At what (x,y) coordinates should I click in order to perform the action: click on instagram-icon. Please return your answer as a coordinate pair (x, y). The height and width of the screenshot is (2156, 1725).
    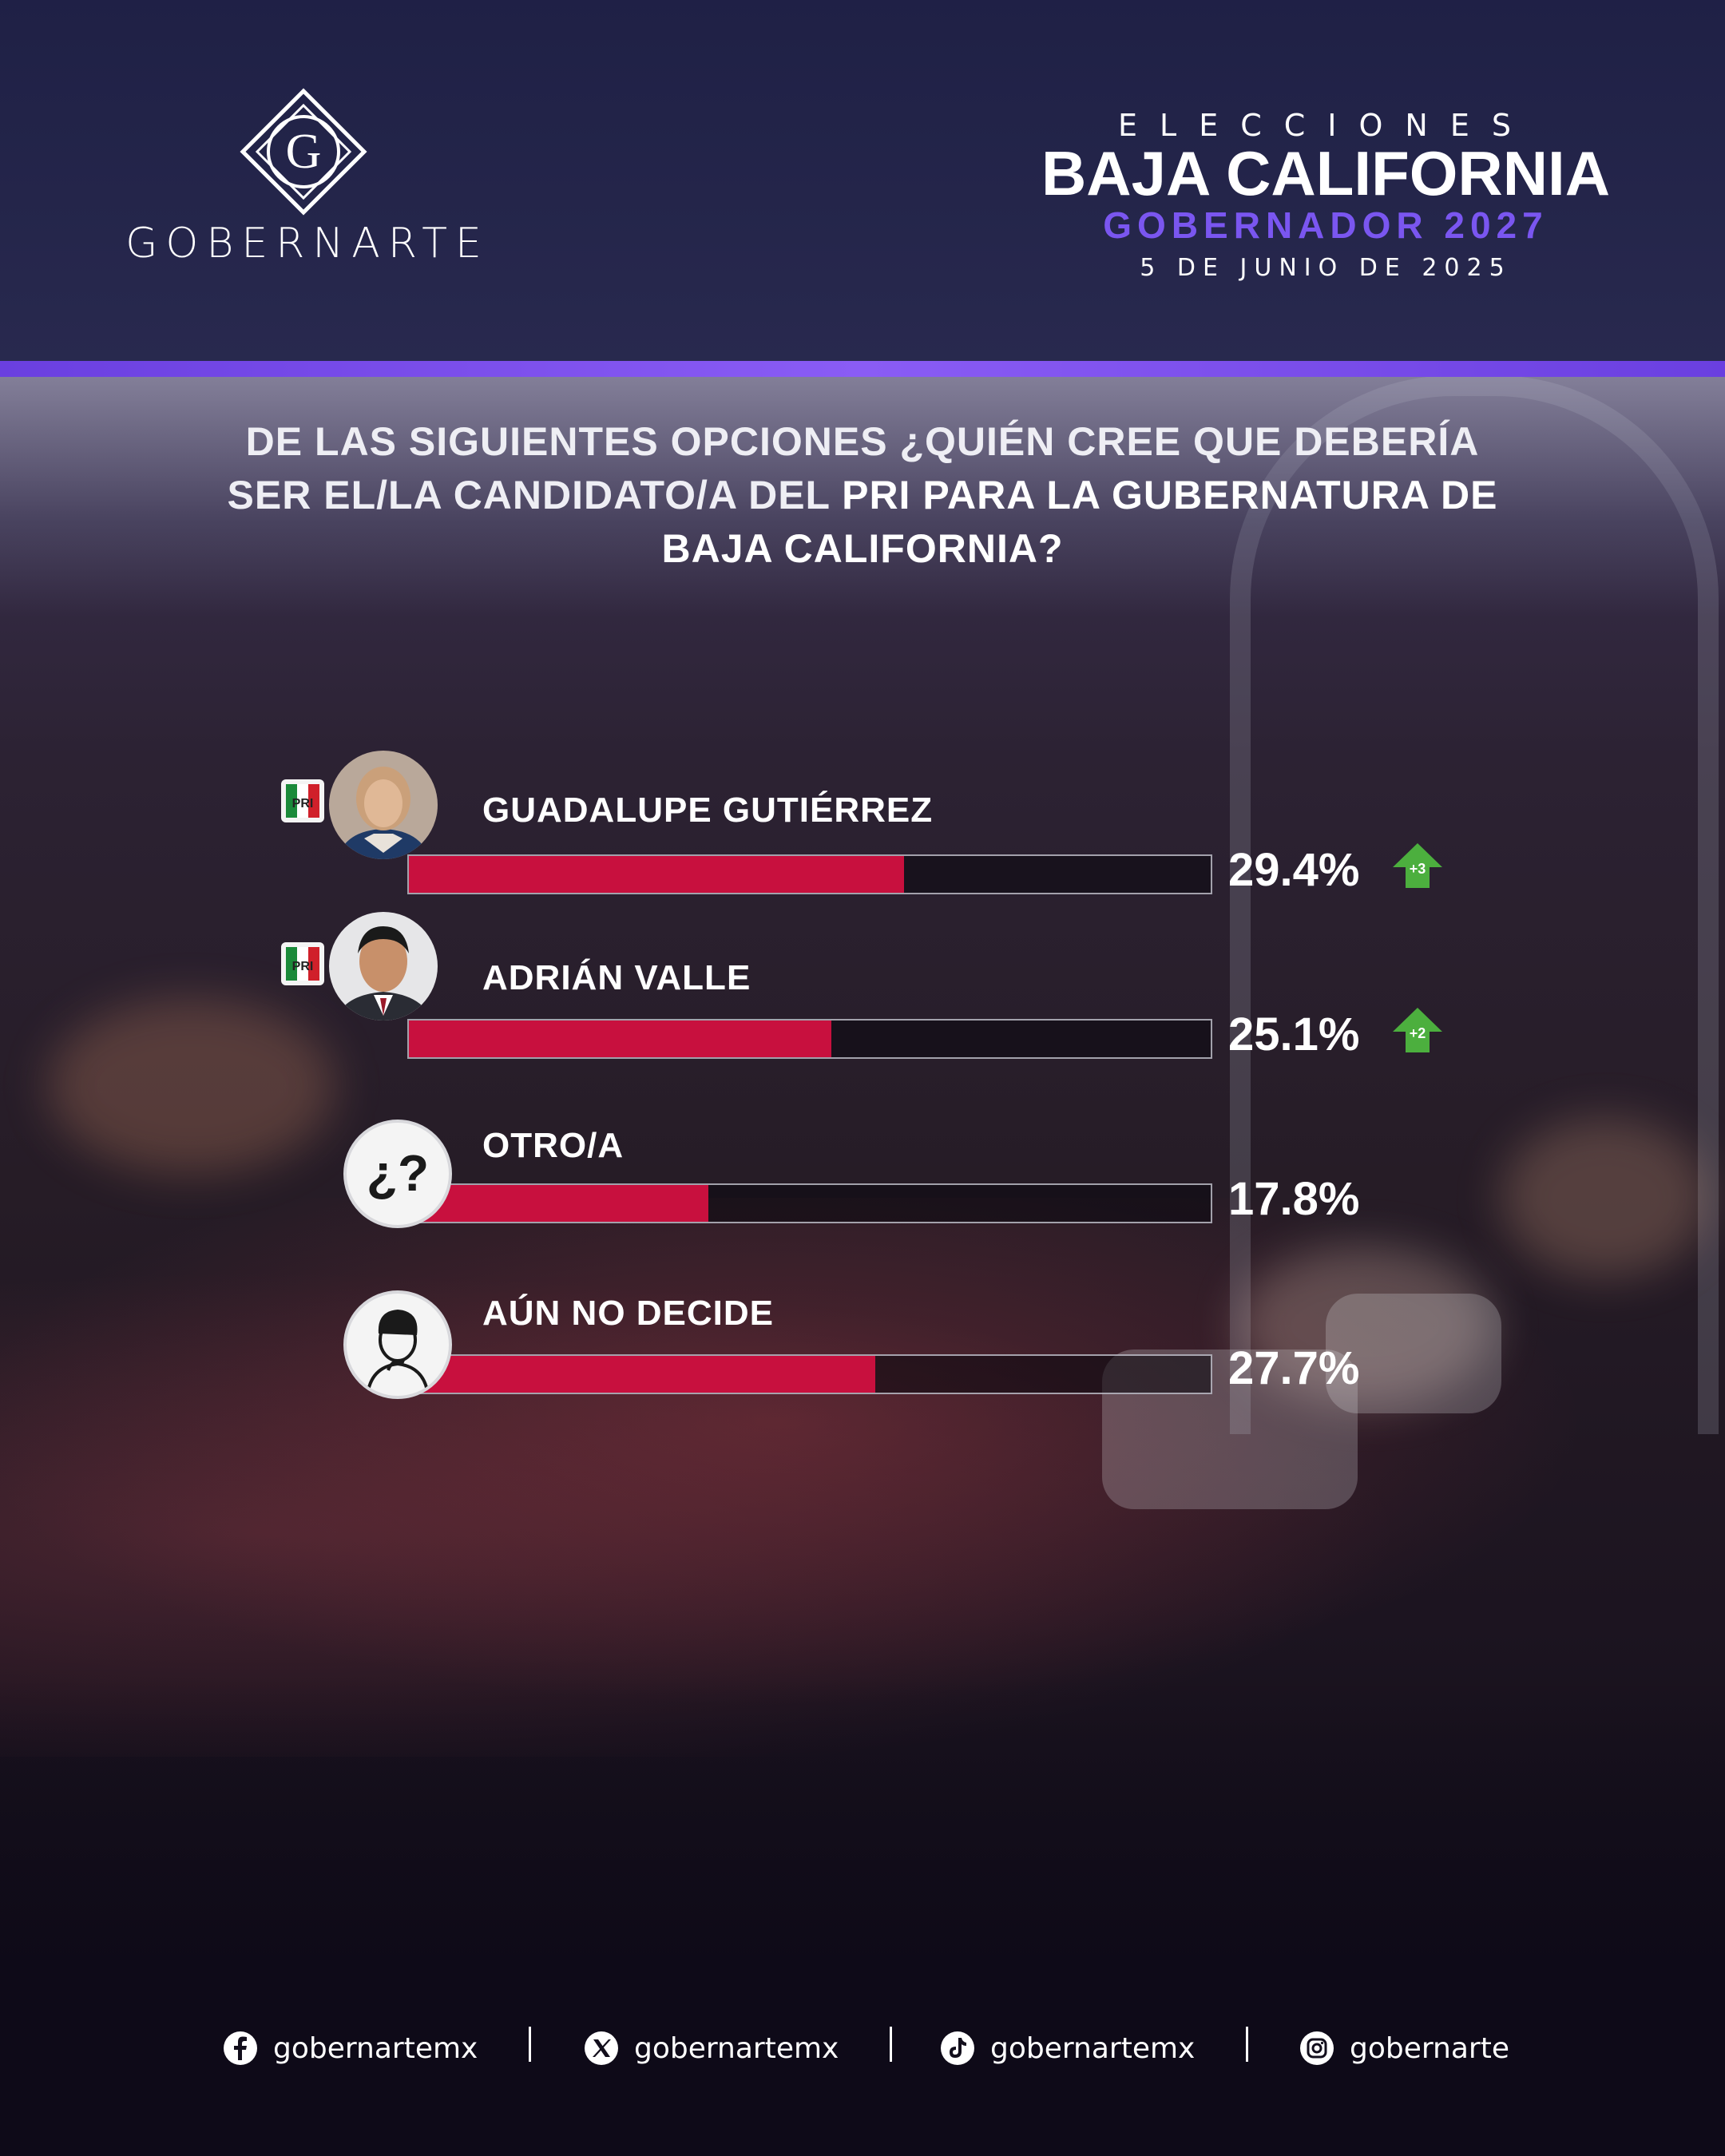
    Looking at the image, I should click on (1317, 2048).